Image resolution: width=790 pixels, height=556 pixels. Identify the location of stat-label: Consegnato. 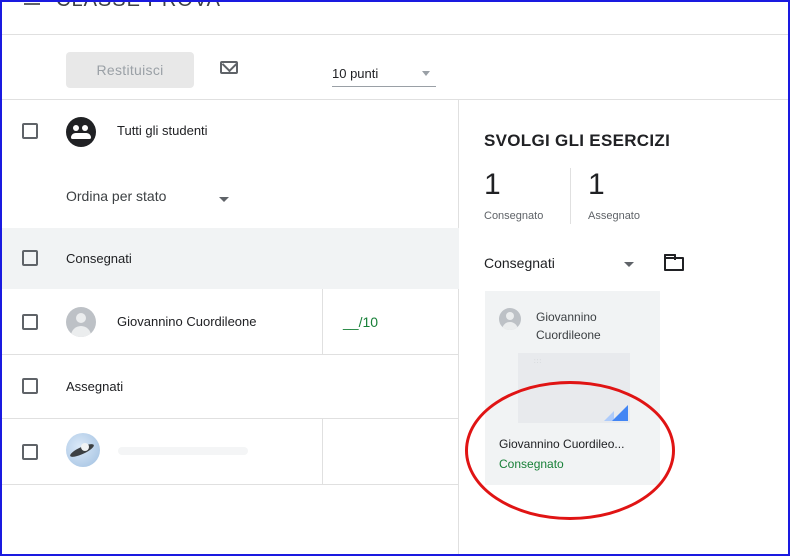
(514, 216).